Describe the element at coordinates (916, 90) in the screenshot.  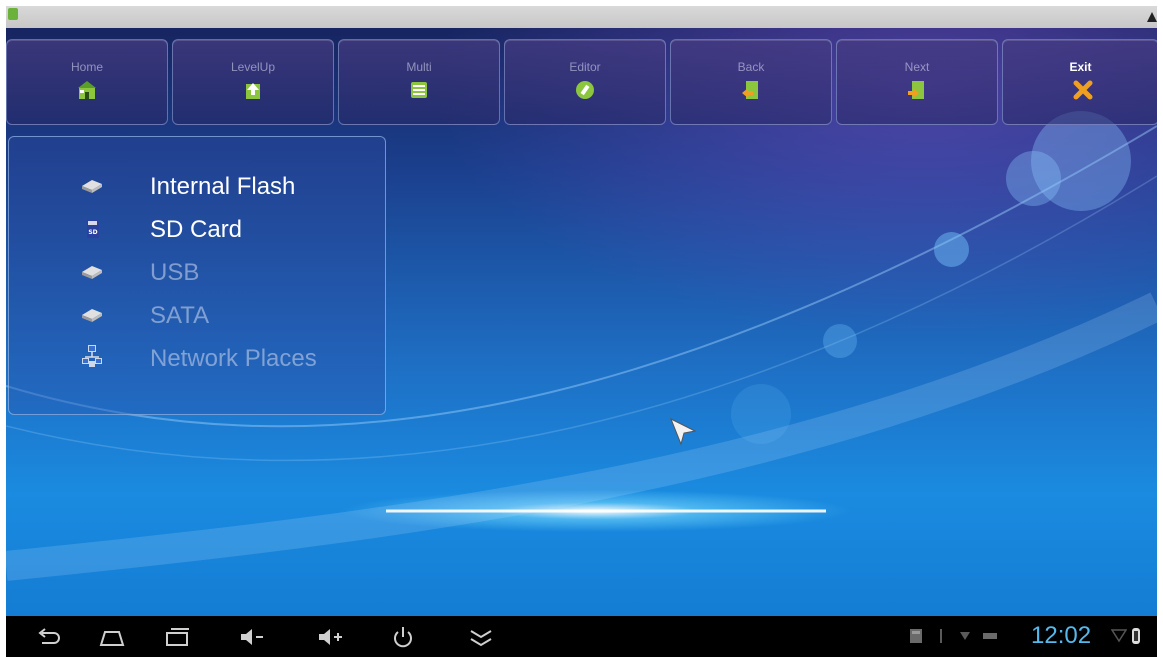
I see `next-icon` at that location.